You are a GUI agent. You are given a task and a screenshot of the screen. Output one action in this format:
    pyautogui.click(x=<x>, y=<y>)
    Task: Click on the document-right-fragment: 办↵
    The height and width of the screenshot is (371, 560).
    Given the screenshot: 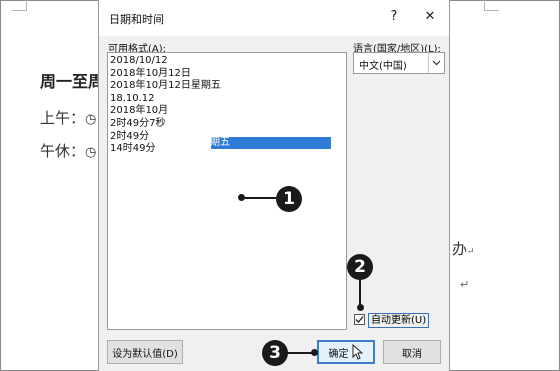 What is the action you would take?
    pyautogui.click(x=463, y=249)
    